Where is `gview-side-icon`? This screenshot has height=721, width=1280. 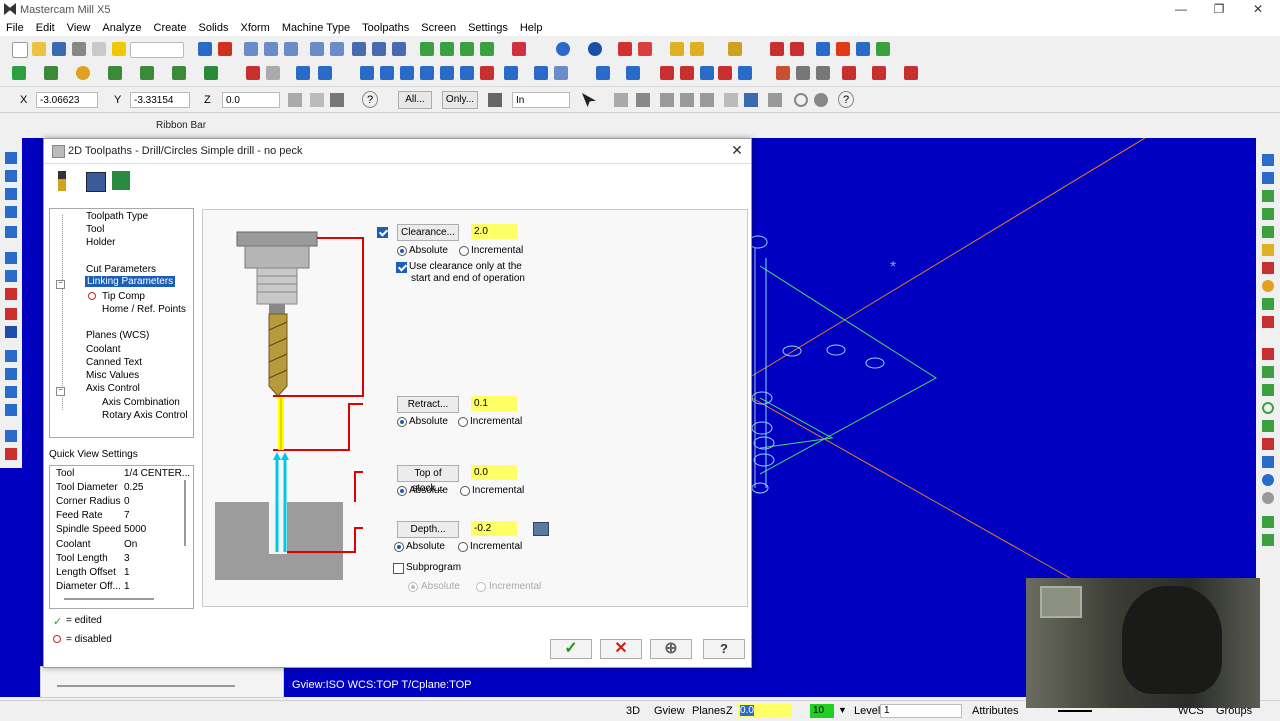
gview-side-icon is located at coordinates (399, 49).